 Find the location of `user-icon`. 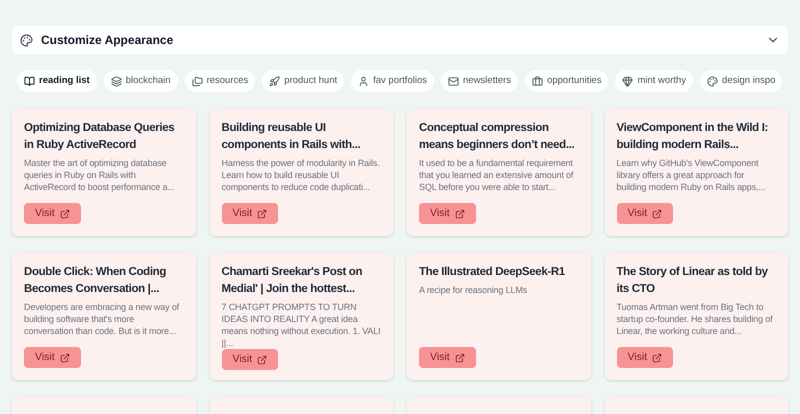

user-icon is located at coordinates (364, 81).